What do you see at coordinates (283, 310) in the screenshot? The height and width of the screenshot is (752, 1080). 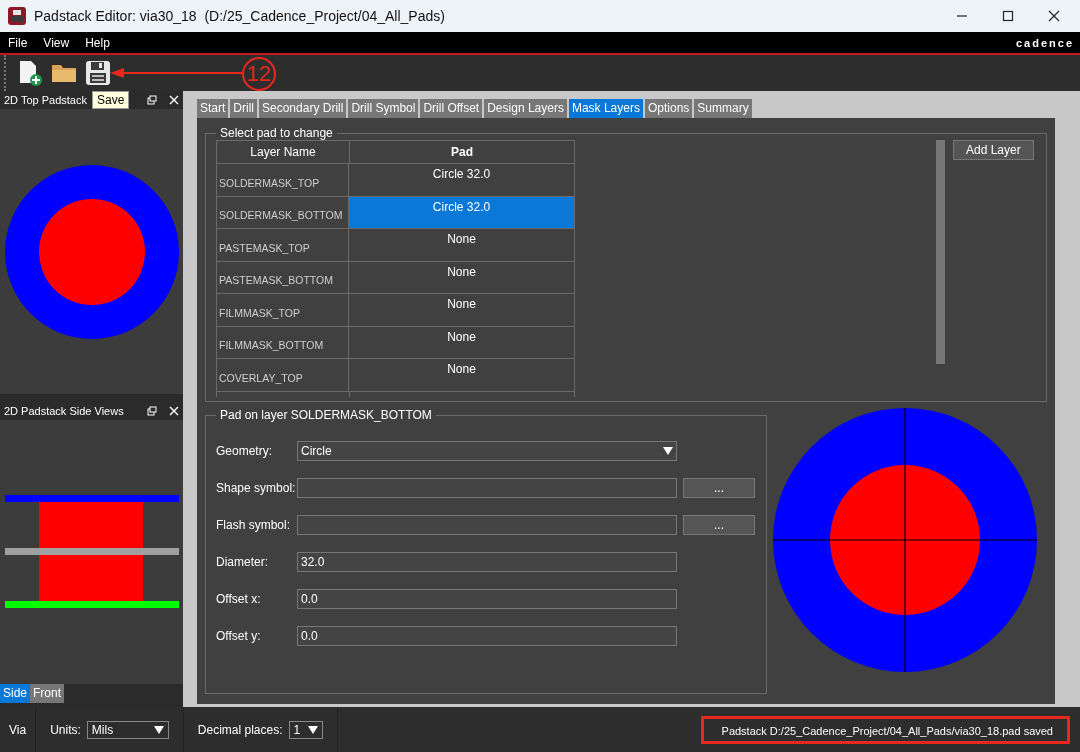 I see `table-cell: FILMMASK_TOP` at bounding box center [283, 310].